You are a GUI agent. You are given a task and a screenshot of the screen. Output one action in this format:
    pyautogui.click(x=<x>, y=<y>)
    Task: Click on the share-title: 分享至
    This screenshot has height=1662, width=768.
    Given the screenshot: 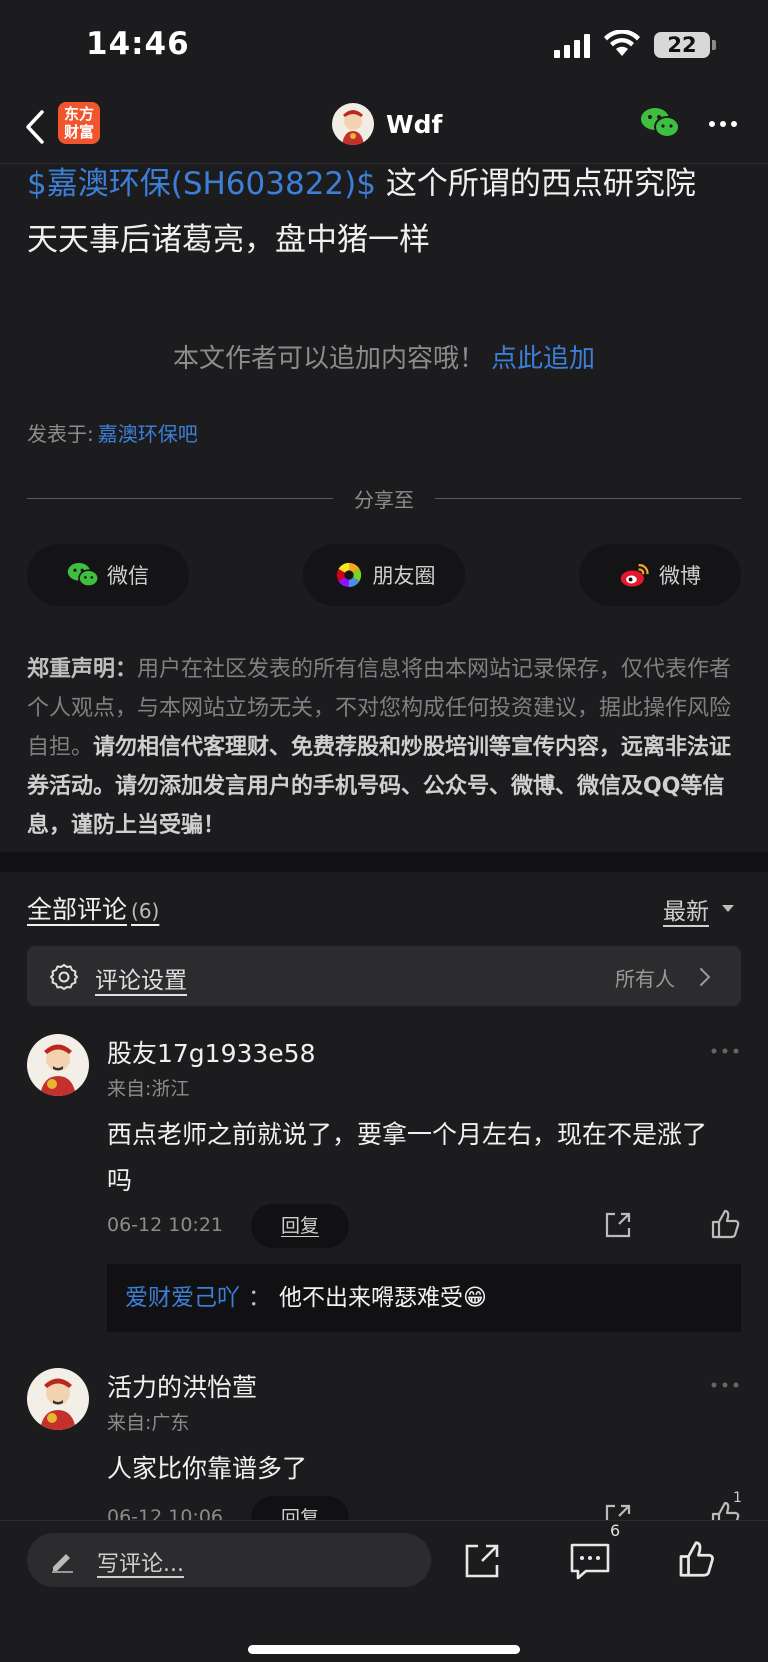 What is the action you would take?
    pyautogui.click(x=384, y=500)
    